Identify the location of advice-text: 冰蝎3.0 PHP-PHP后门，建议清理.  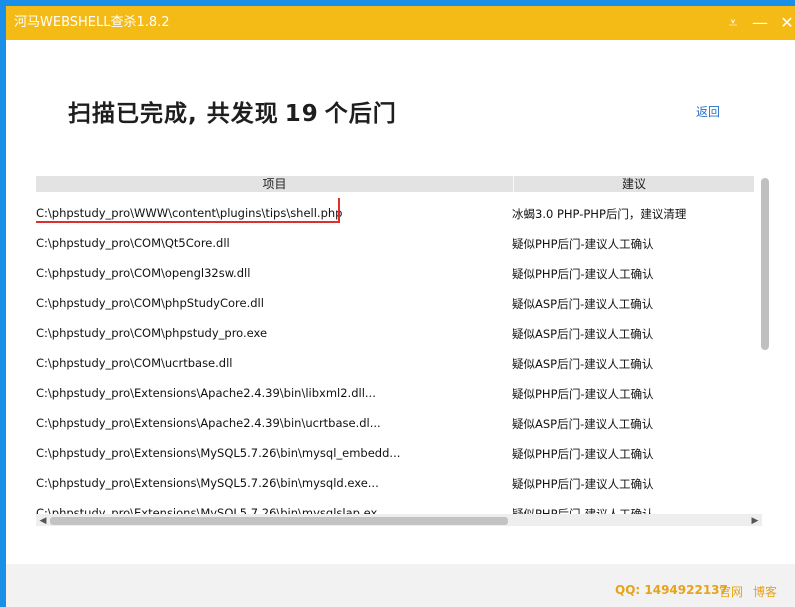
(599, 214).